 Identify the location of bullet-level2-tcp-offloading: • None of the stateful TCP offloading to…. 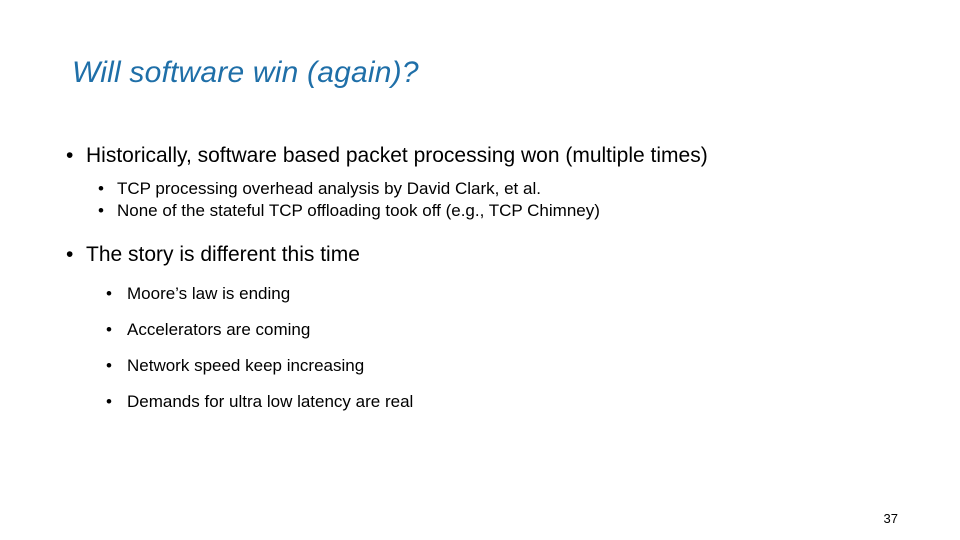
(502, 211).